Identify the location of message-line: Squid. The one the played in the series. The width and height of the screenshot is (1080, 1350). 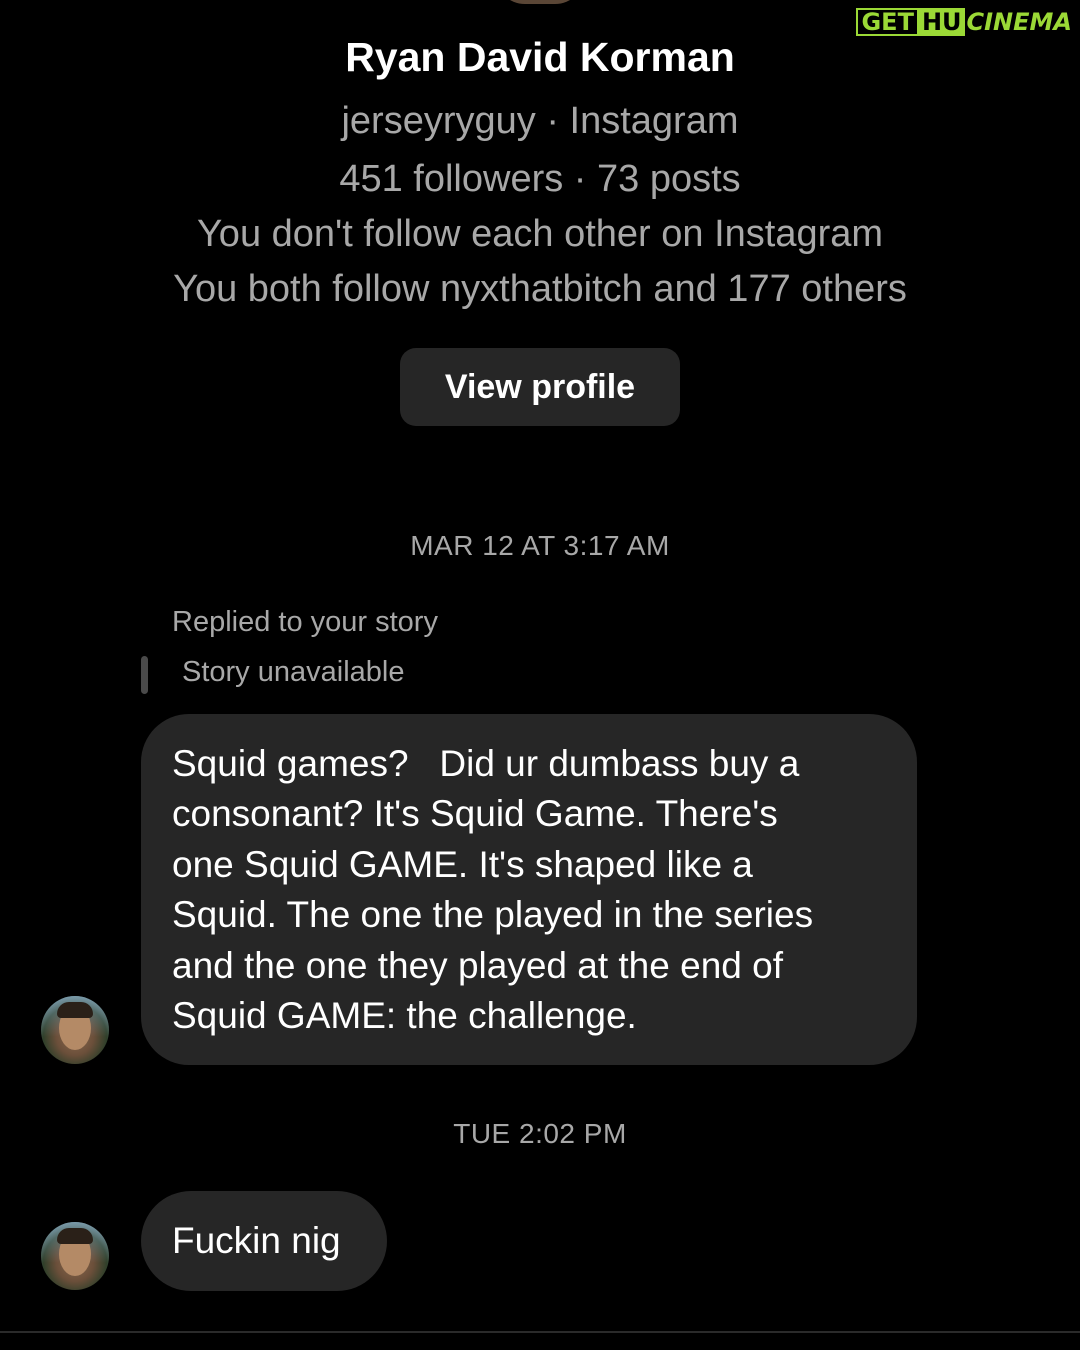
(493, 915).